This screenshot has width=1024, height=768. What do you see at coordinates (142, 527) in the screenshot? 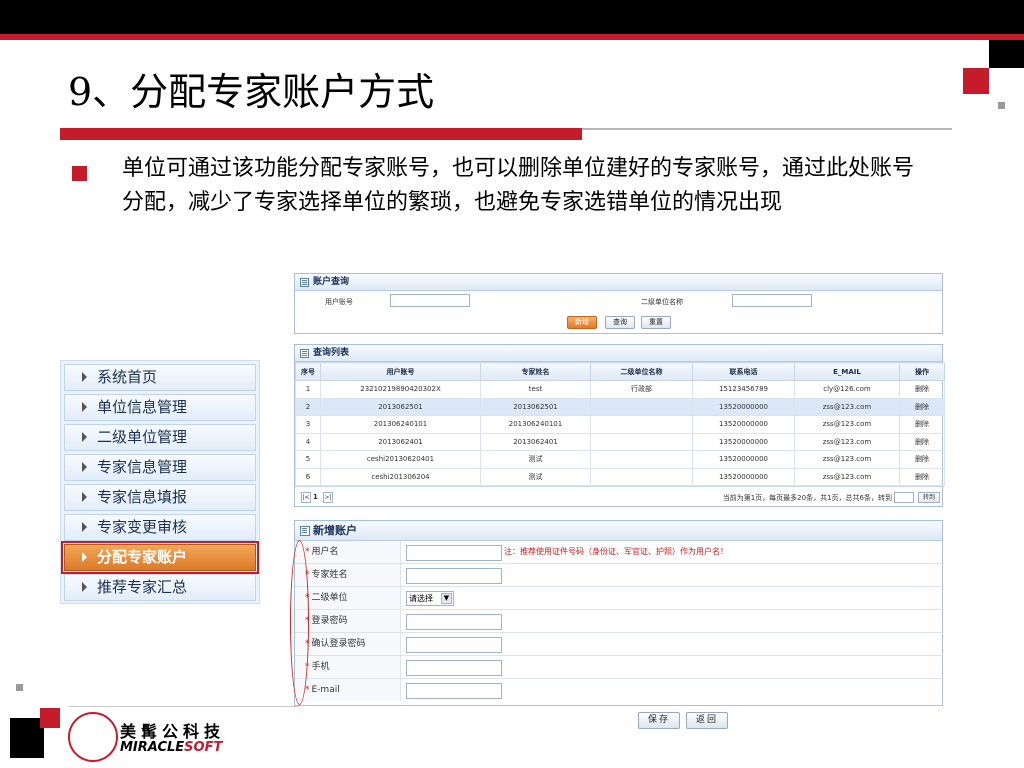
I see `sidebar-item-label: 专家变更审核` at bounding box center [142, 527].